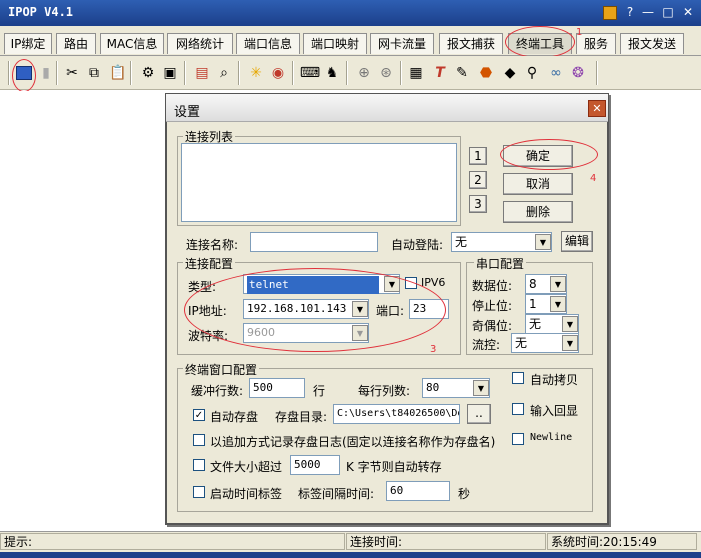  I want to click on taskbar-strip, so click(350, 555).